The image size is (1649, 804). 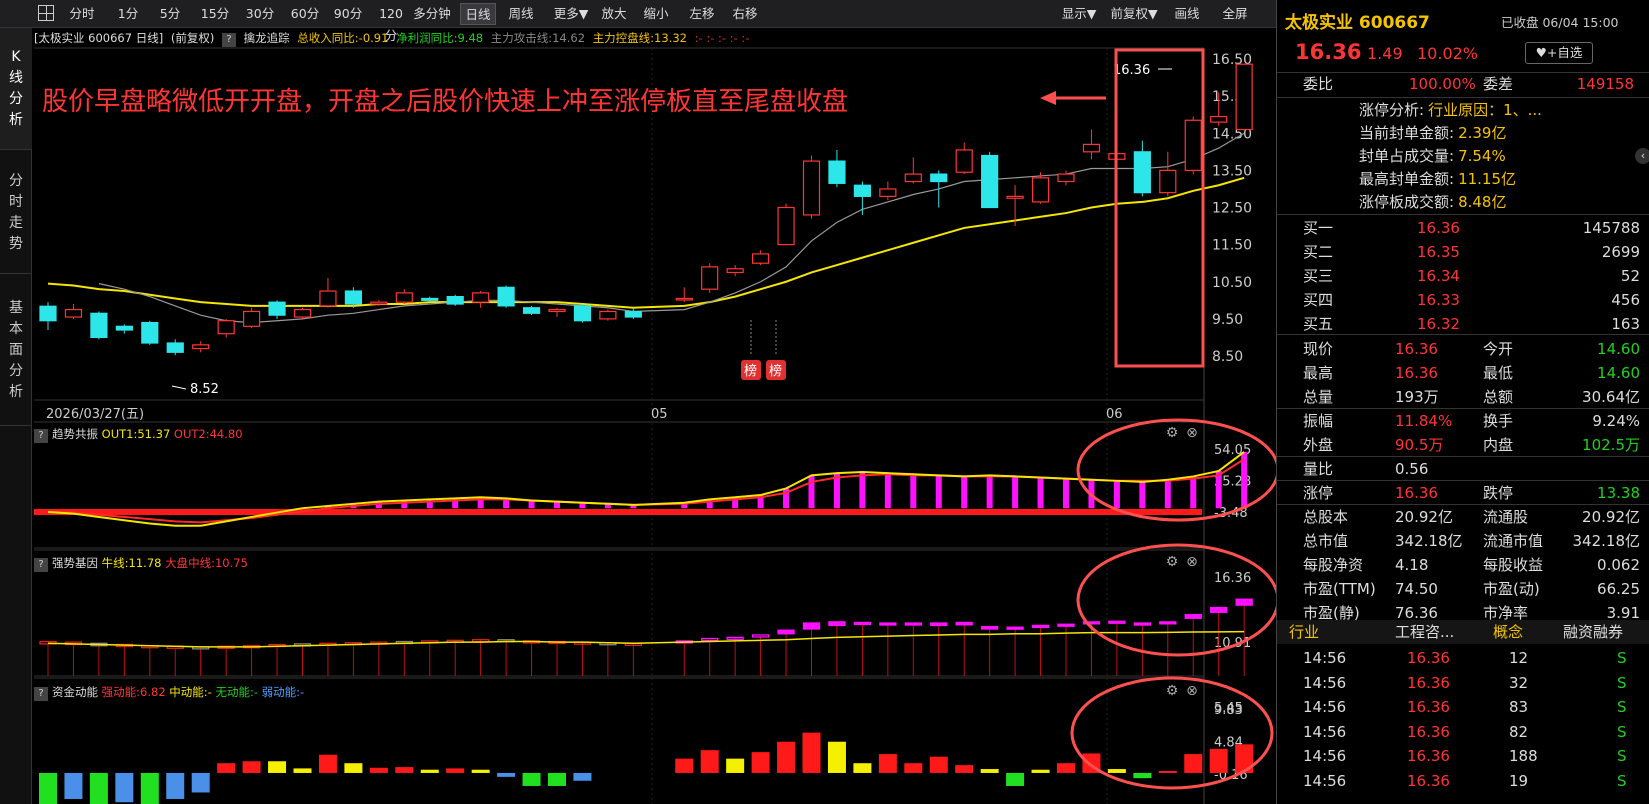 What do you see at coordinates (1498, 397) in the screenshot?
I see `stat-label: 总额` at bounding box center [1498, 397].